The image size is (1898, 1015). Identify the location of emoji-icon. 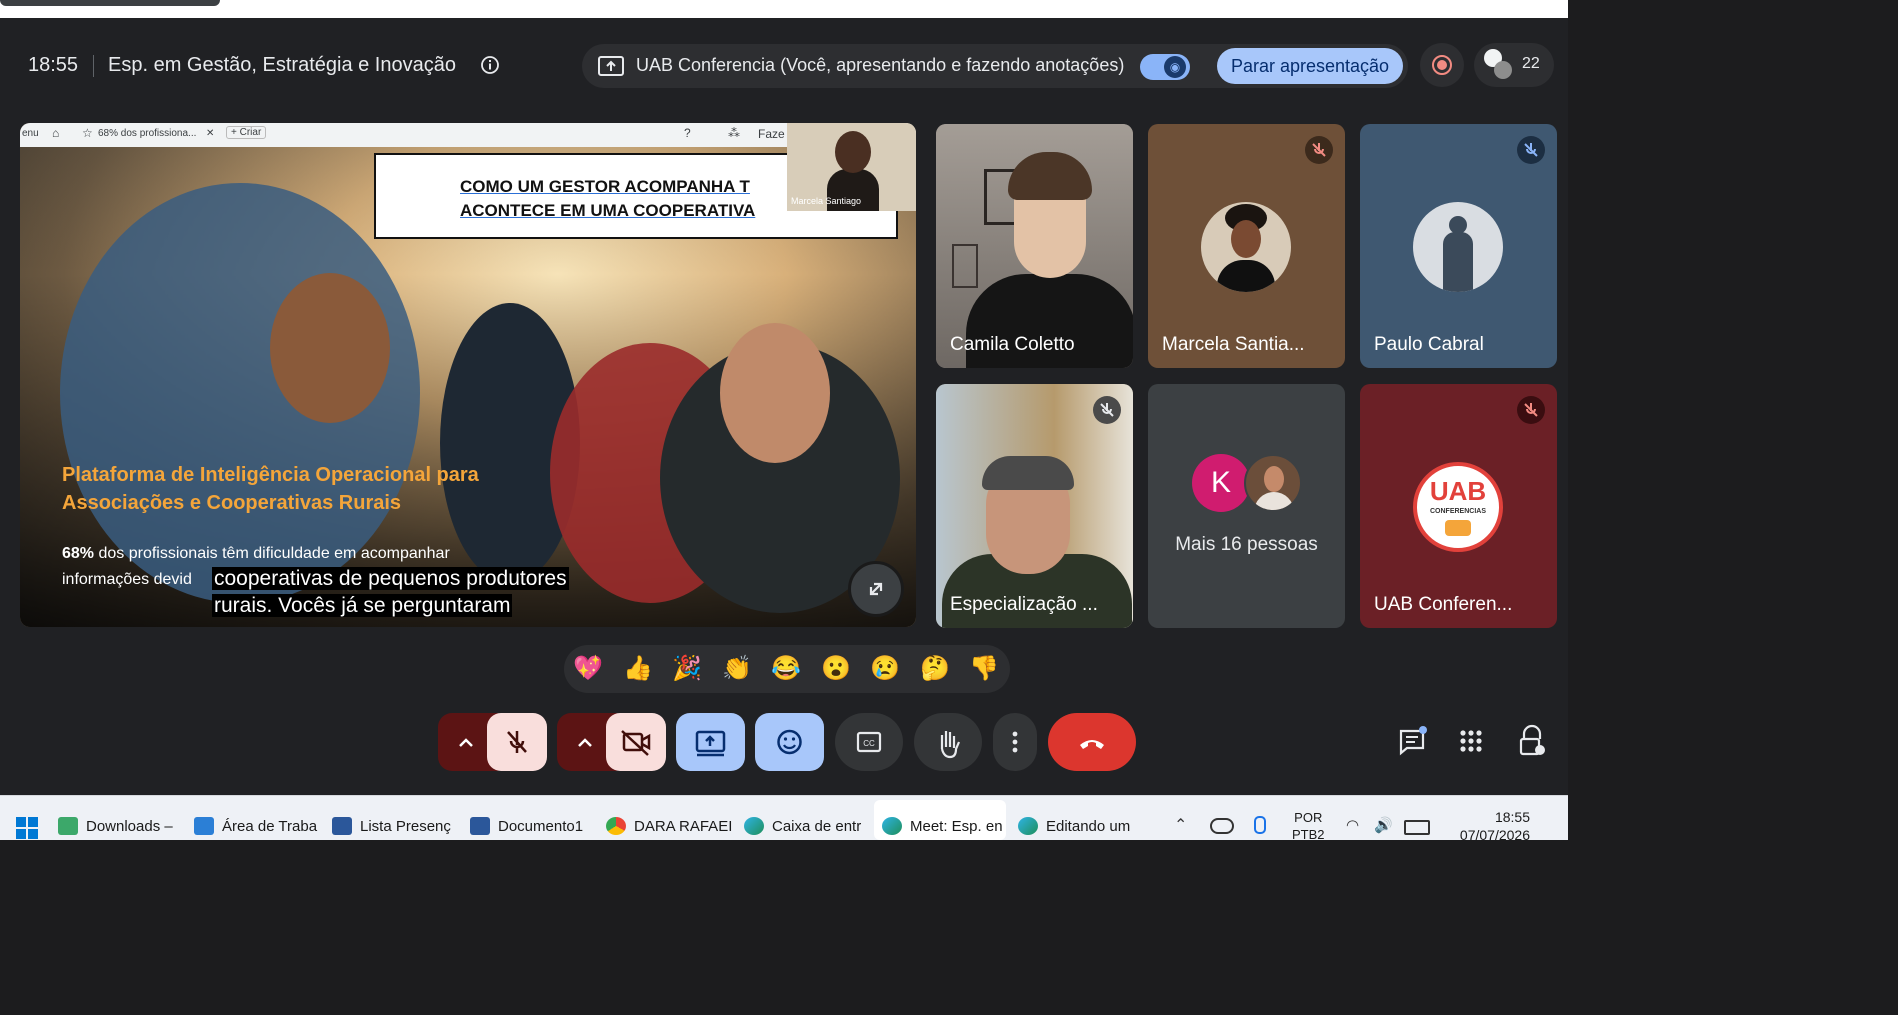
(789, 742).